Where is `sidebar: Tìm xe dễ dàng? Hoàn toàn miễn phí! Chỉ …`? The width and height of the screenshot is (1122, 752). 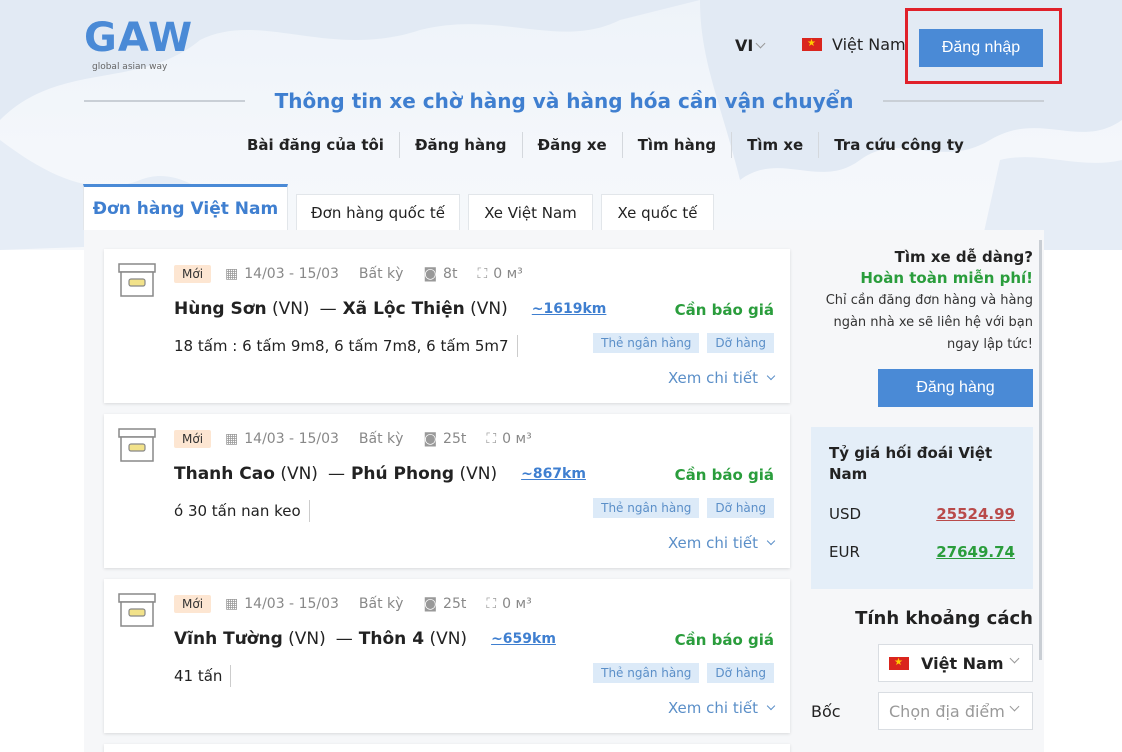
sidebar: Tìm xe dễ dàng? Hoàn toàn miễn phí! Chỉ … is located at coordinates (922, 491).